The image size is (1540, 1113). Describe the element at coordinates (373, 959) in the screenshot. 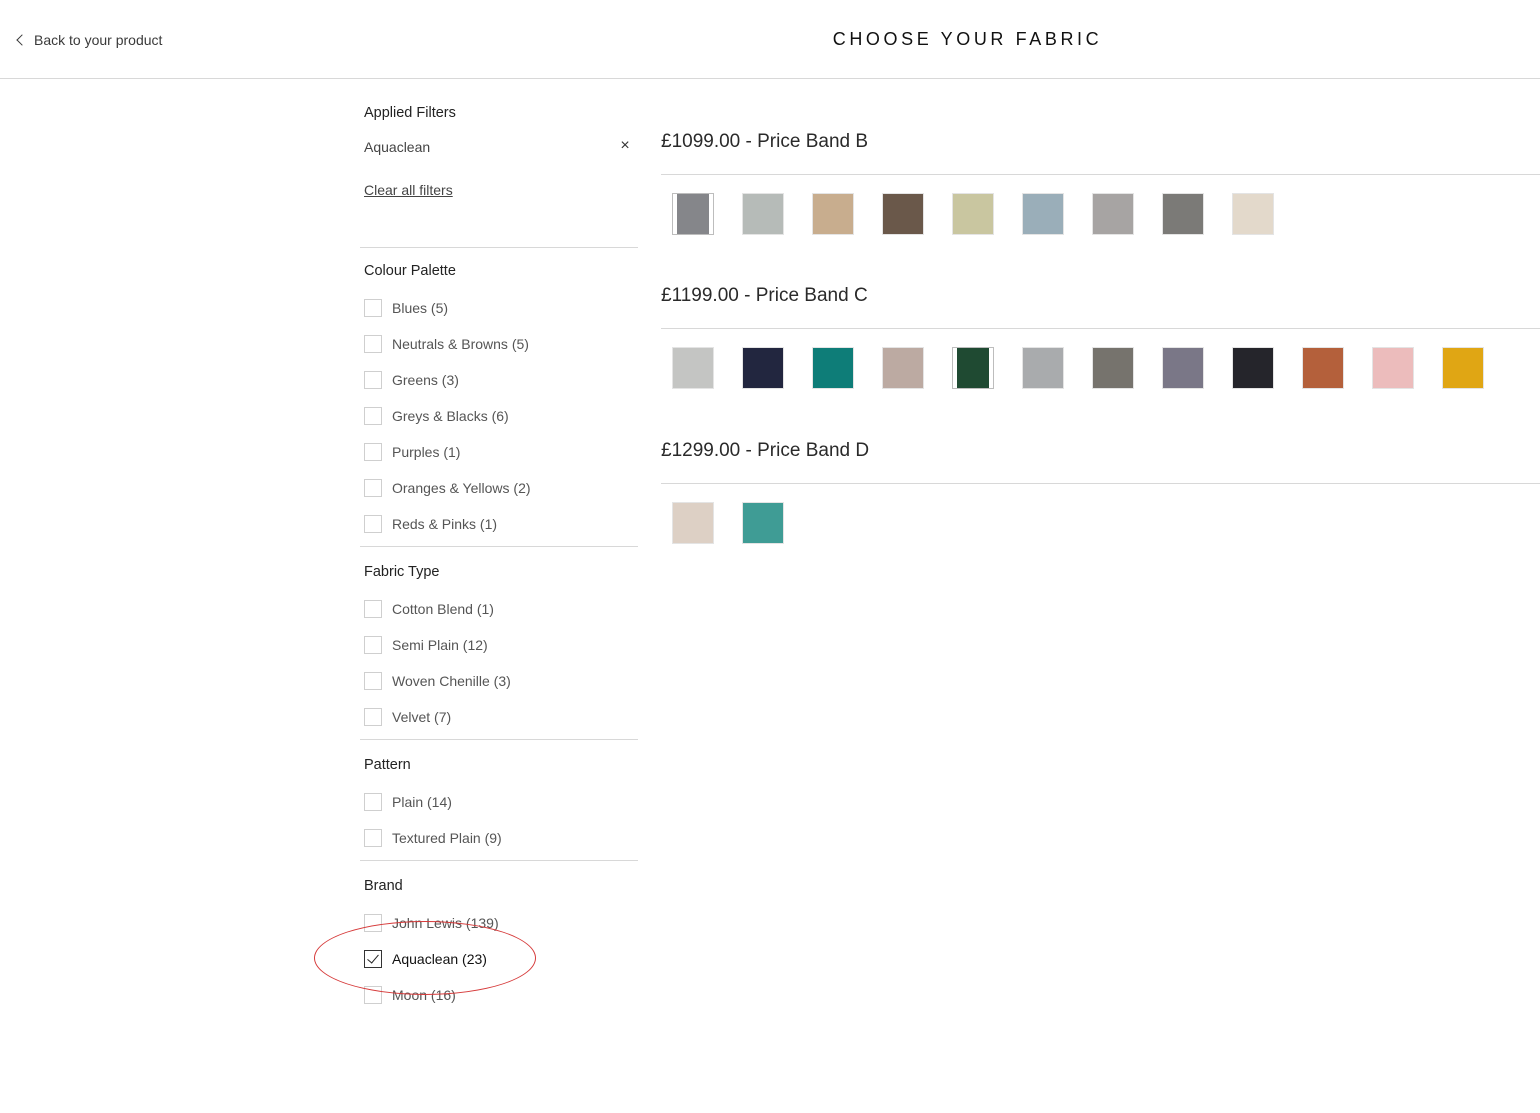

I see `checkbox-checked` at that location.